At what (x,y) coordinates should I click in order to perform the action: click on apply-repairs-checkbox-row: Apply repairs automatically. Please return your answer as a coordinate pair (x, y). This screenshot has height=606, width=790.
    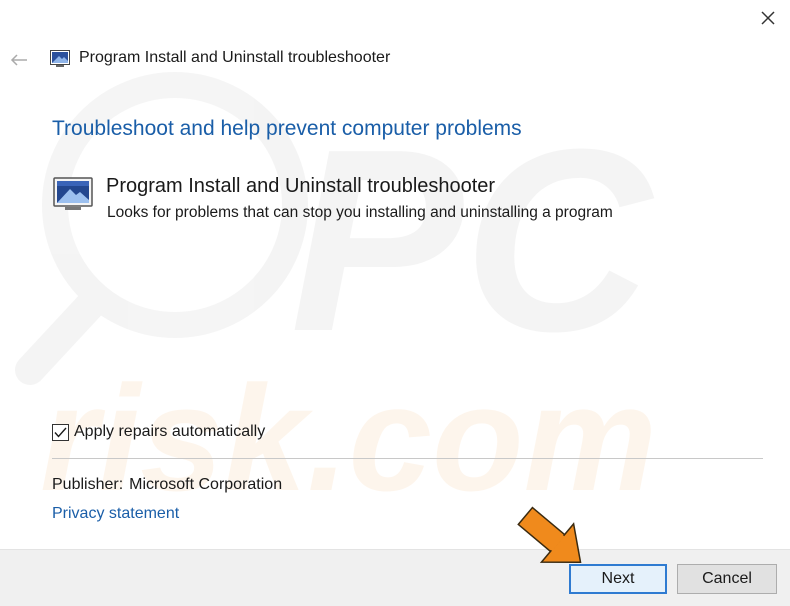
    Looking at the image, I should click on (158, 432).